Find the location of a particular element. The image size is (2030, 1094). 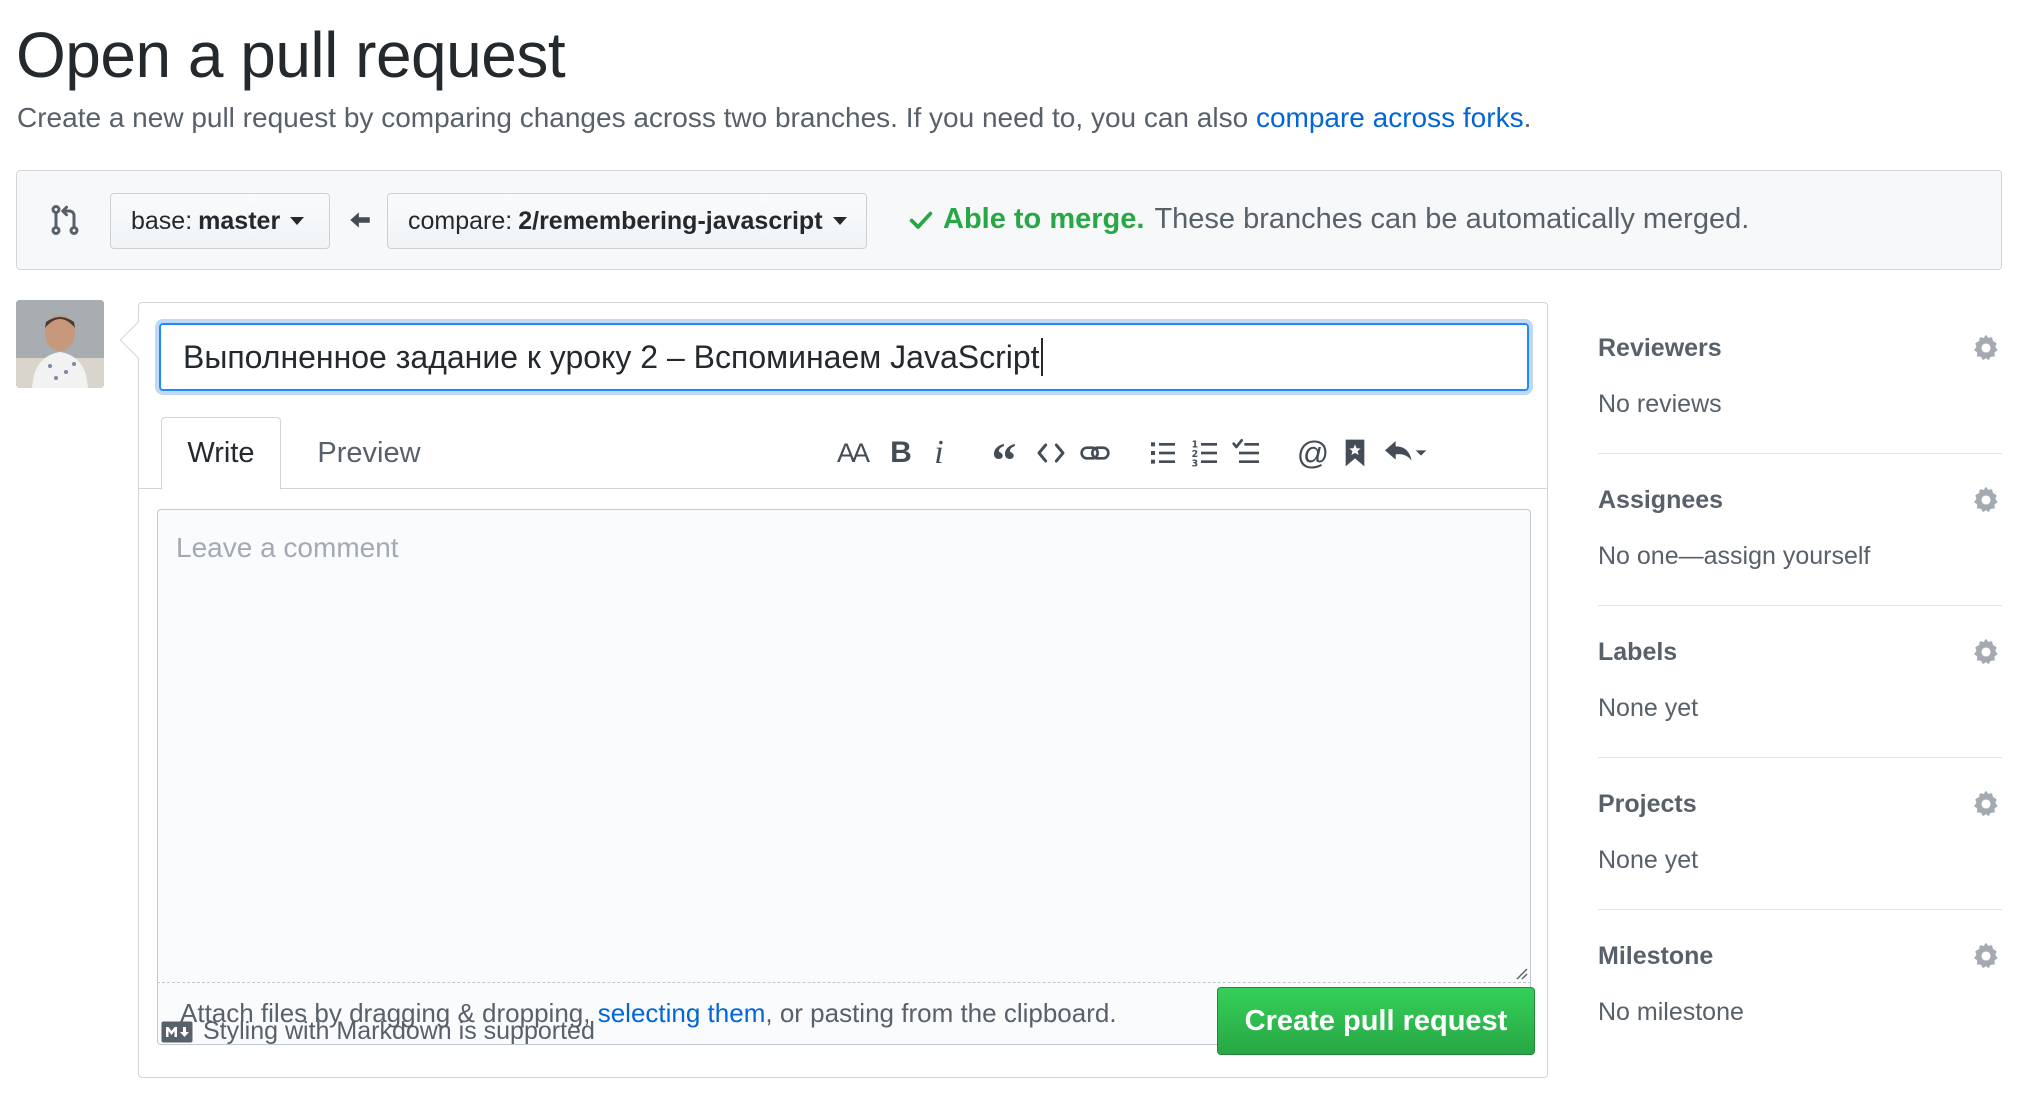

labels-heading: Labels is located at coordinates (1637, 652).